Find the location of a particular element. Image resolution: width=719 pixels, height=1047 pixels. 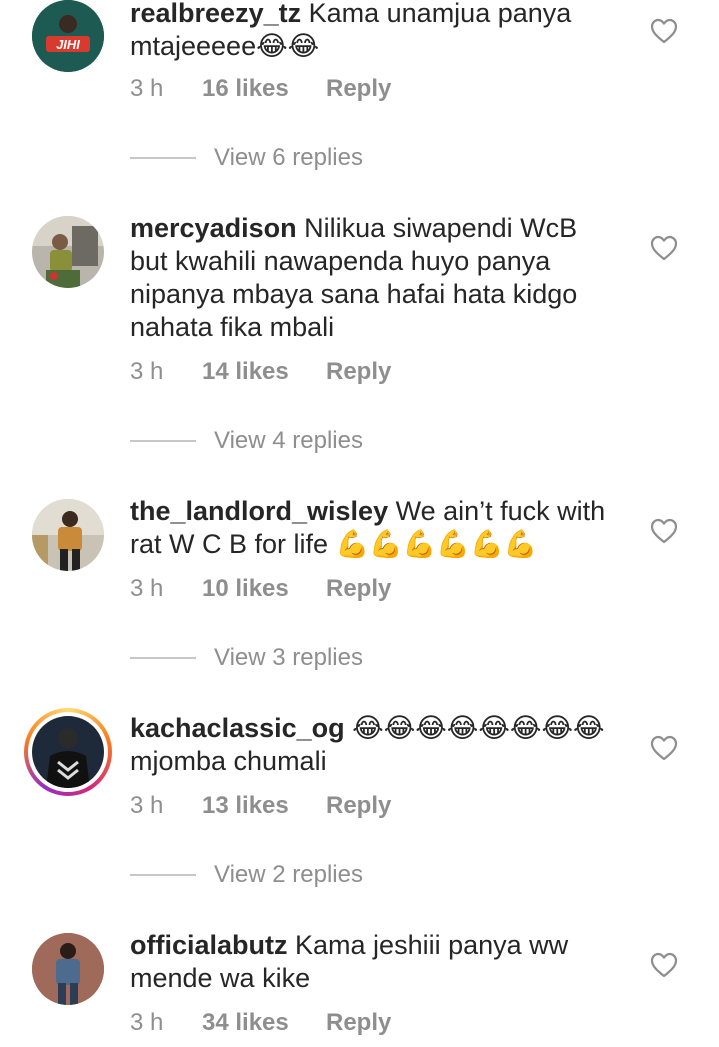

view-replies-button: View 2 replies is located at coordinates (246, 875).